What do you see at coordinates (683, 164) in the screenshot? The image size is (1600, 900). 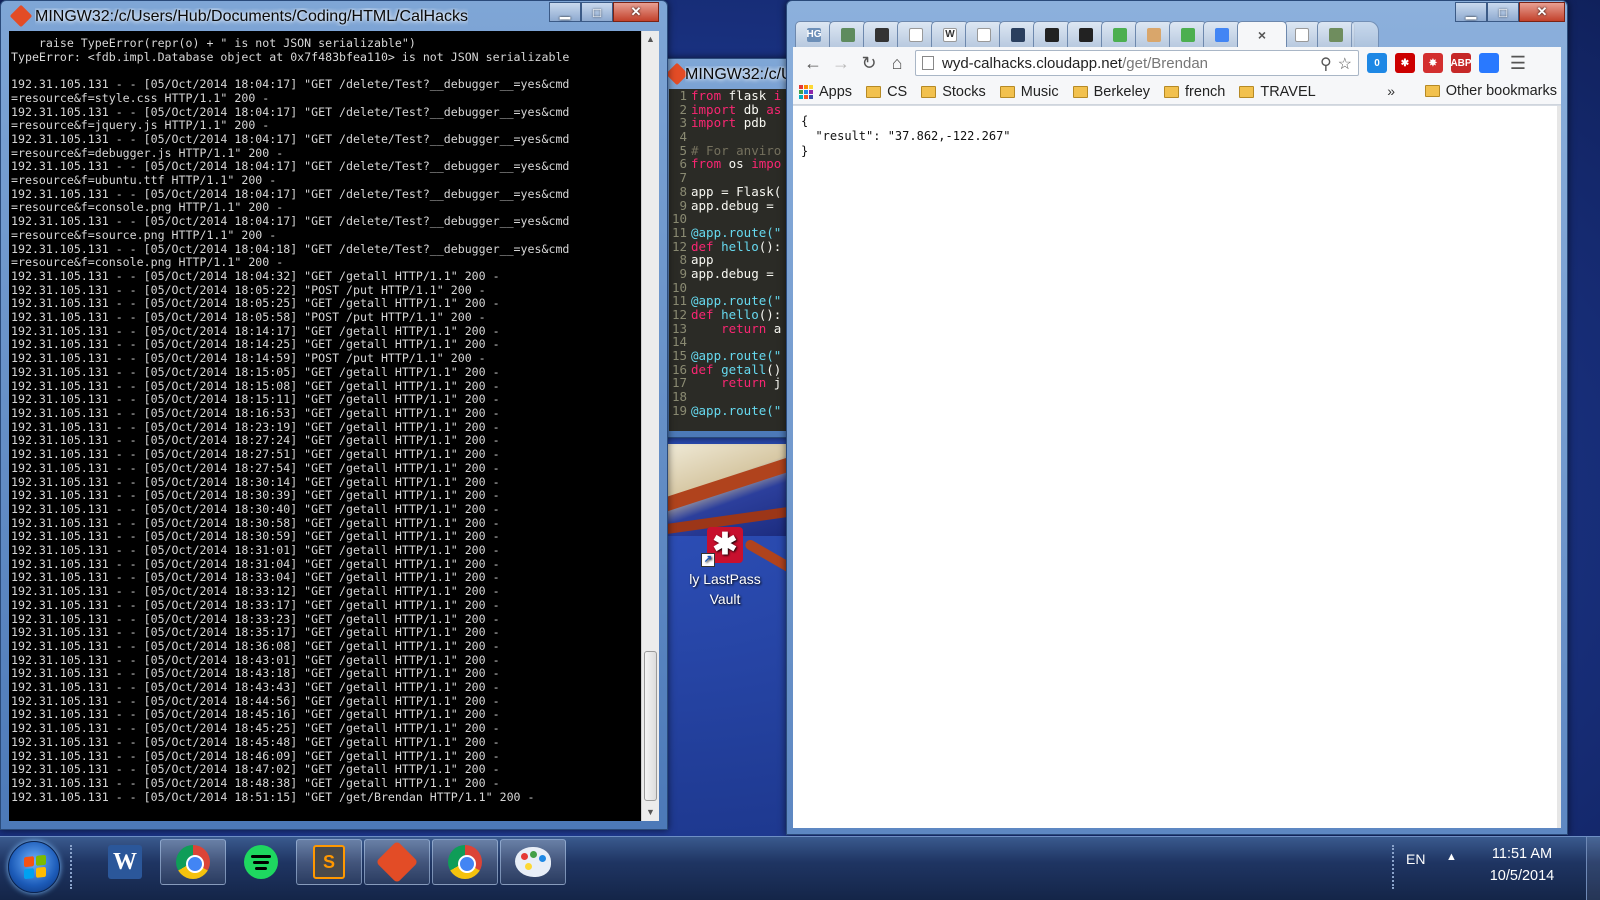 I see `line-number: 6` at bounding box center [683, 164].